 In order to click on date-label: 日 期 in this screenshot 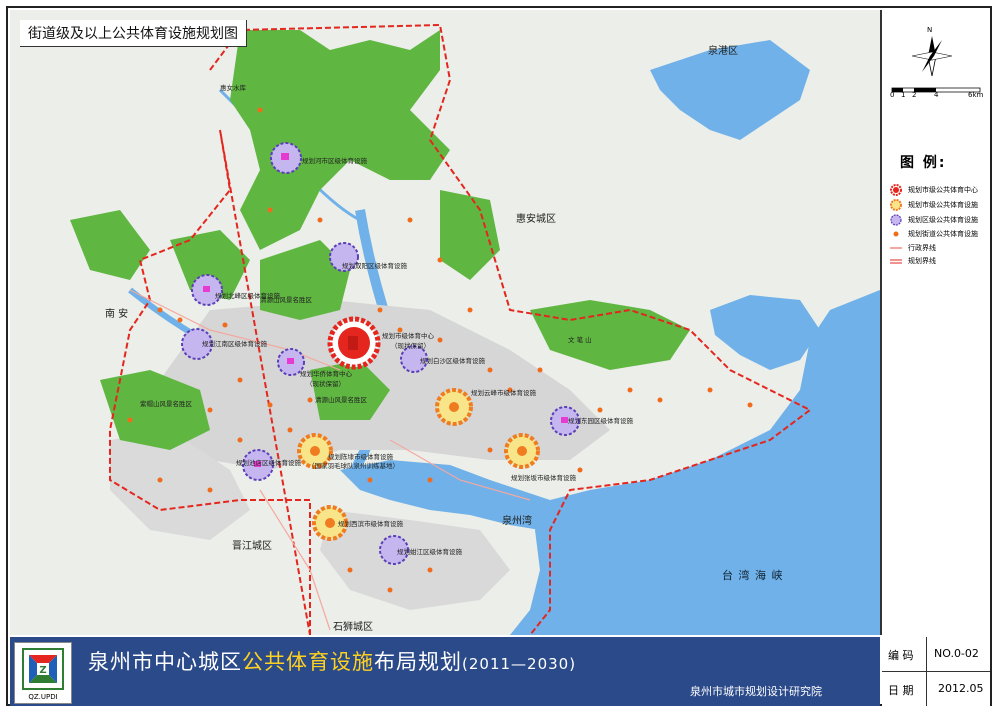, I will do `click(901, 690)`.